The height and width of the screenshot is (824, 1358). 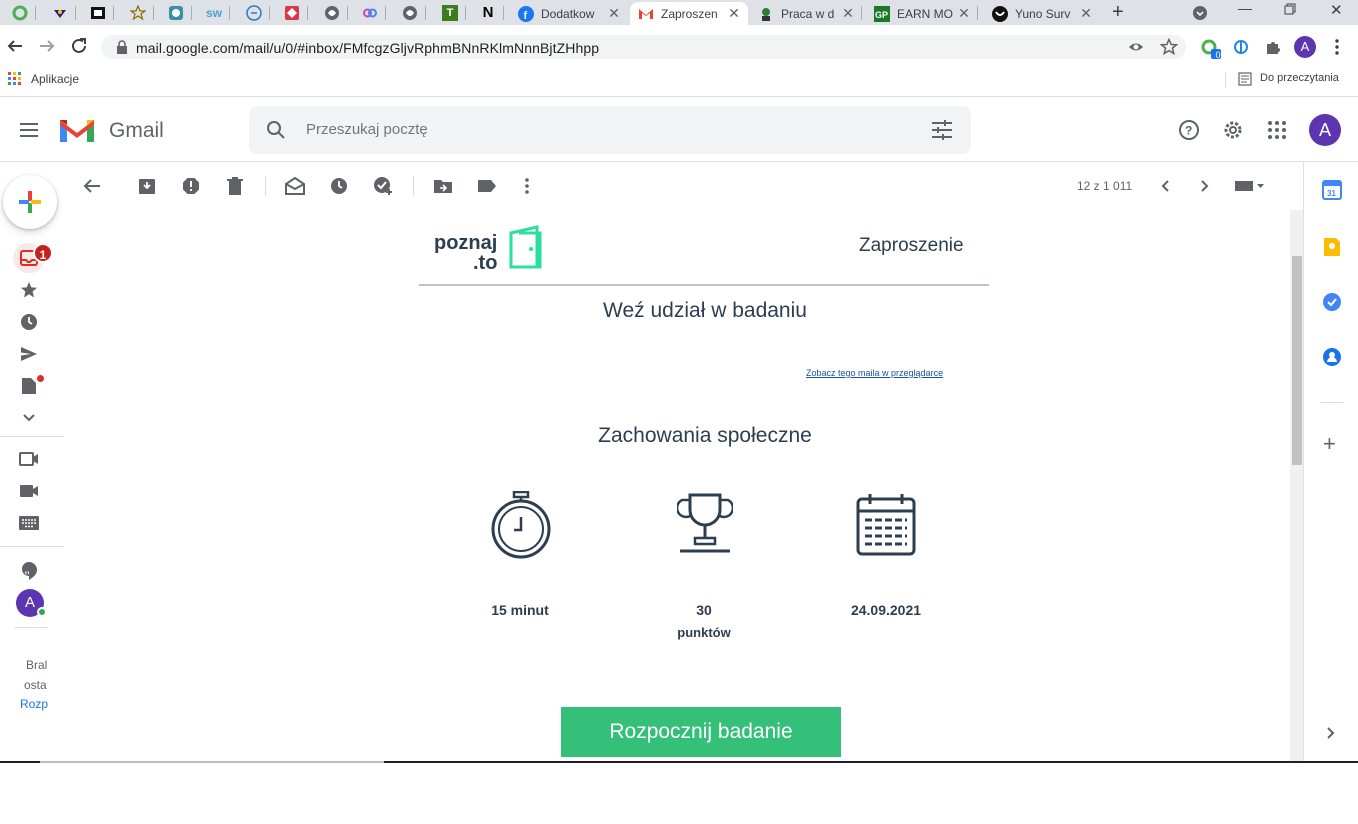 I want to click on snooze-button, so click(x=339, y=186).